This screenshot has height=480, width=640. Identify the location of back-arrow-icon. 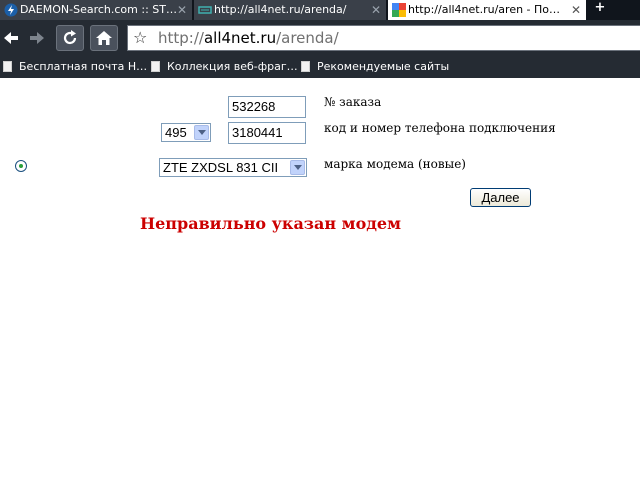
(11, 38).